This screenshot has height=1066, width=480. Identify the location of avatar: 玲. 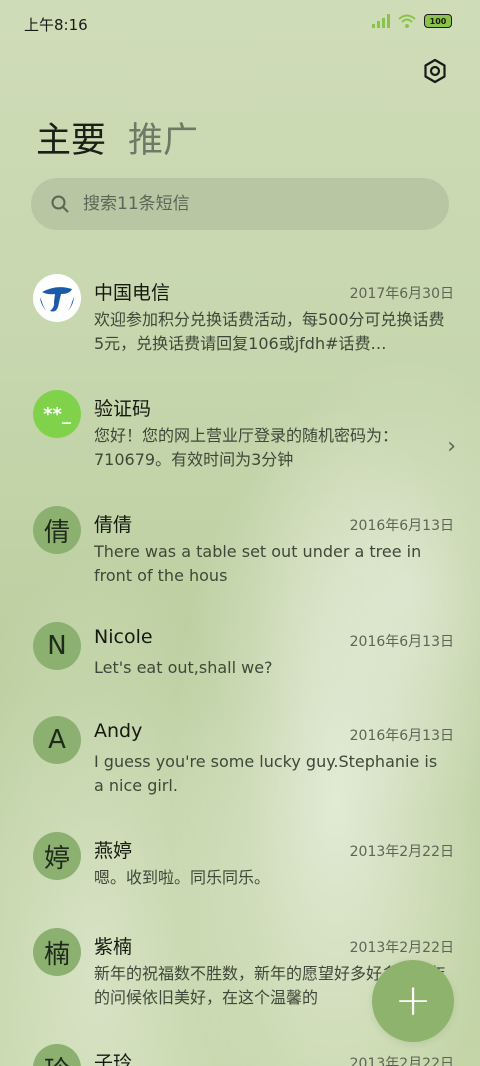
(57, 1055).